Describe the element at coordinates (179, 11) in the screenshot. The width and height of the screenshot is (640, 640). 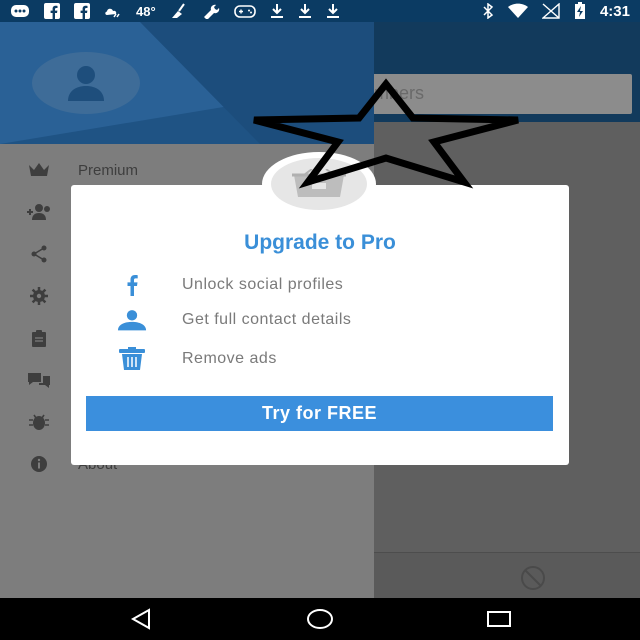
I see `cleaner-icon` at that location.